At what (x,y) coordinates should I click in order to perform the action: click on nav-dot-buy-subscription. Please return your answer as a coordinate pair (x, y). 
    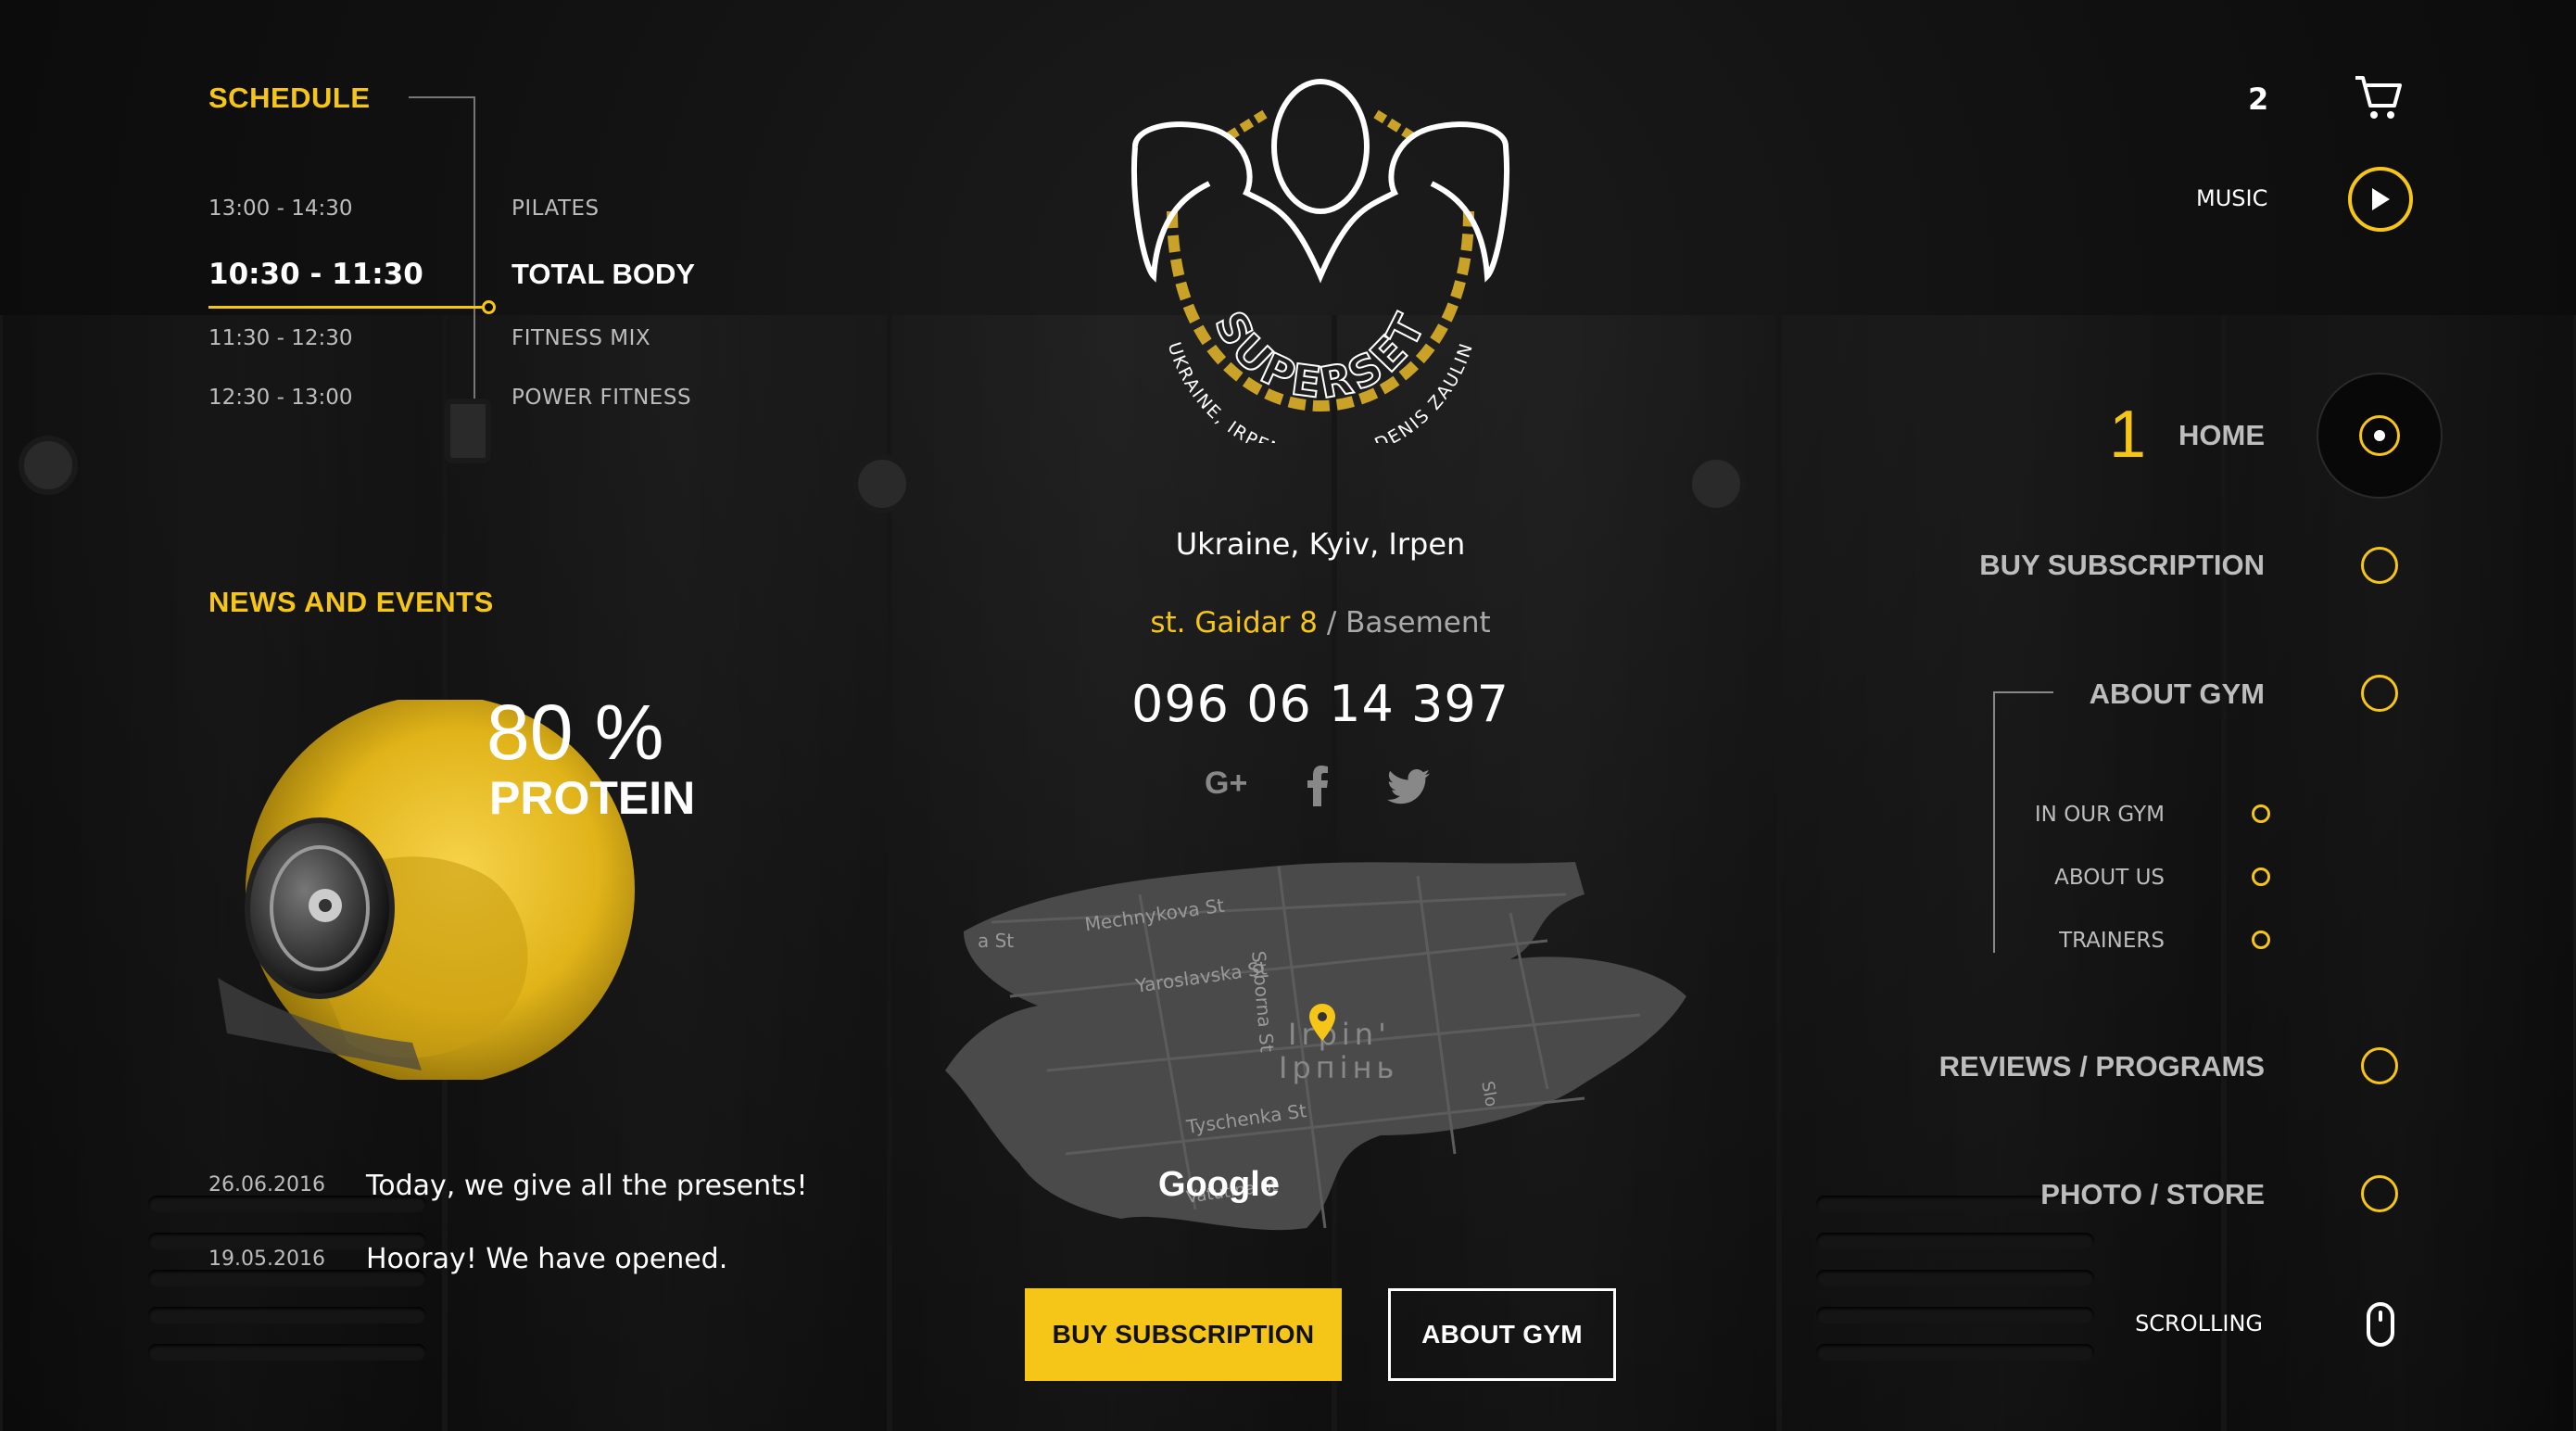
    Looking at the image, I should click on (2380, 565).